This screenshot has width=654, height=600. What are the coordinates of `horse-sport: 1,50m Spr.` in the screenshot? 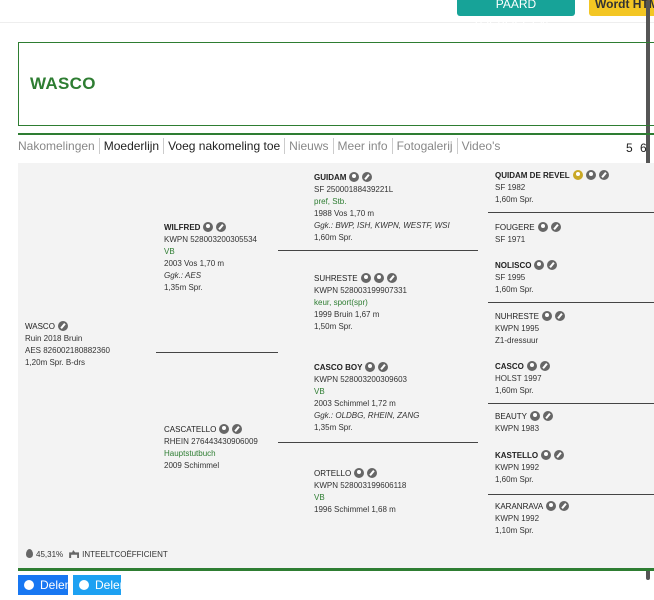 It's located at (333, 326).